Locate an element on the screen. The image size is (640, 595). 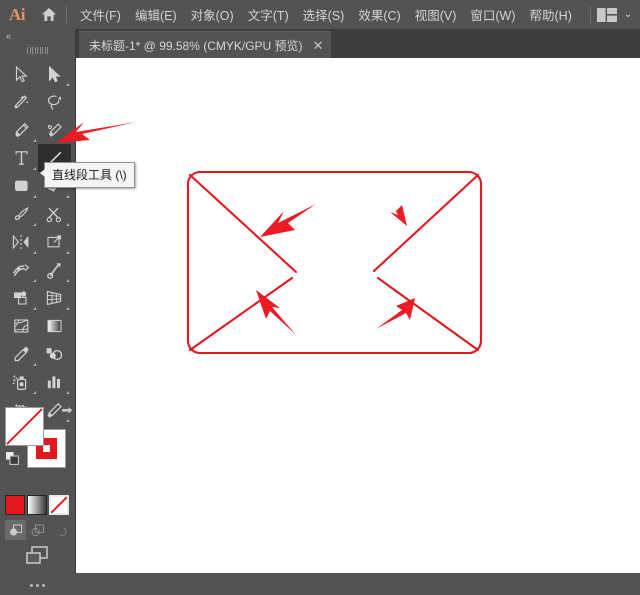
magic-wand-tool is located at coordinates (21, 102).